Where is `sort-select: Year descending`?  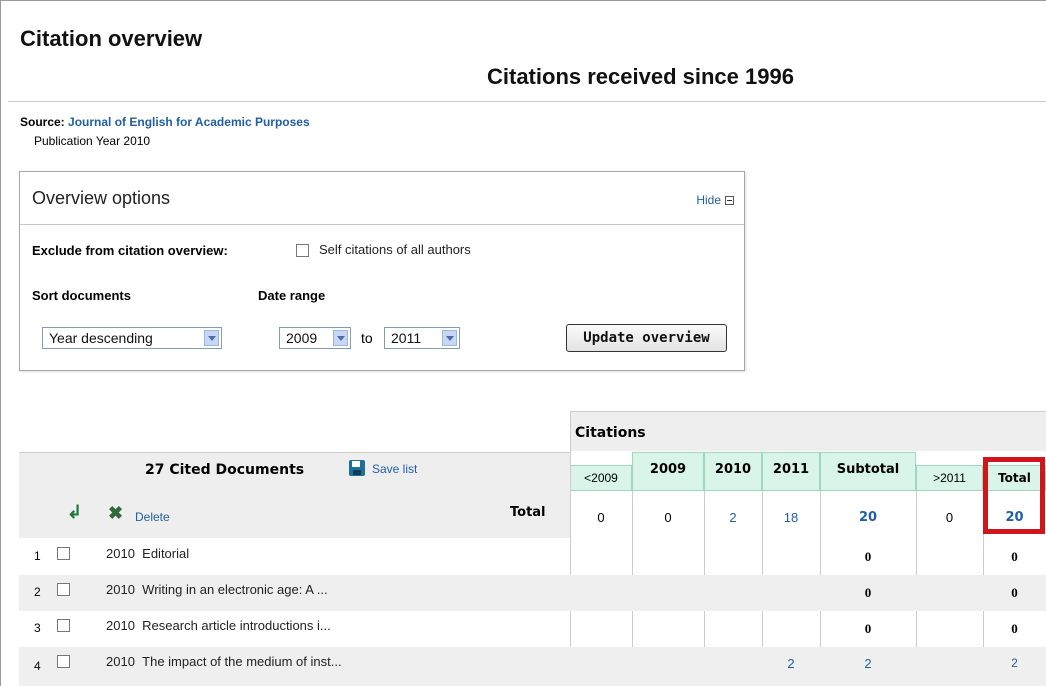 sort-select: Year descending is located at coordinates (132, 338).